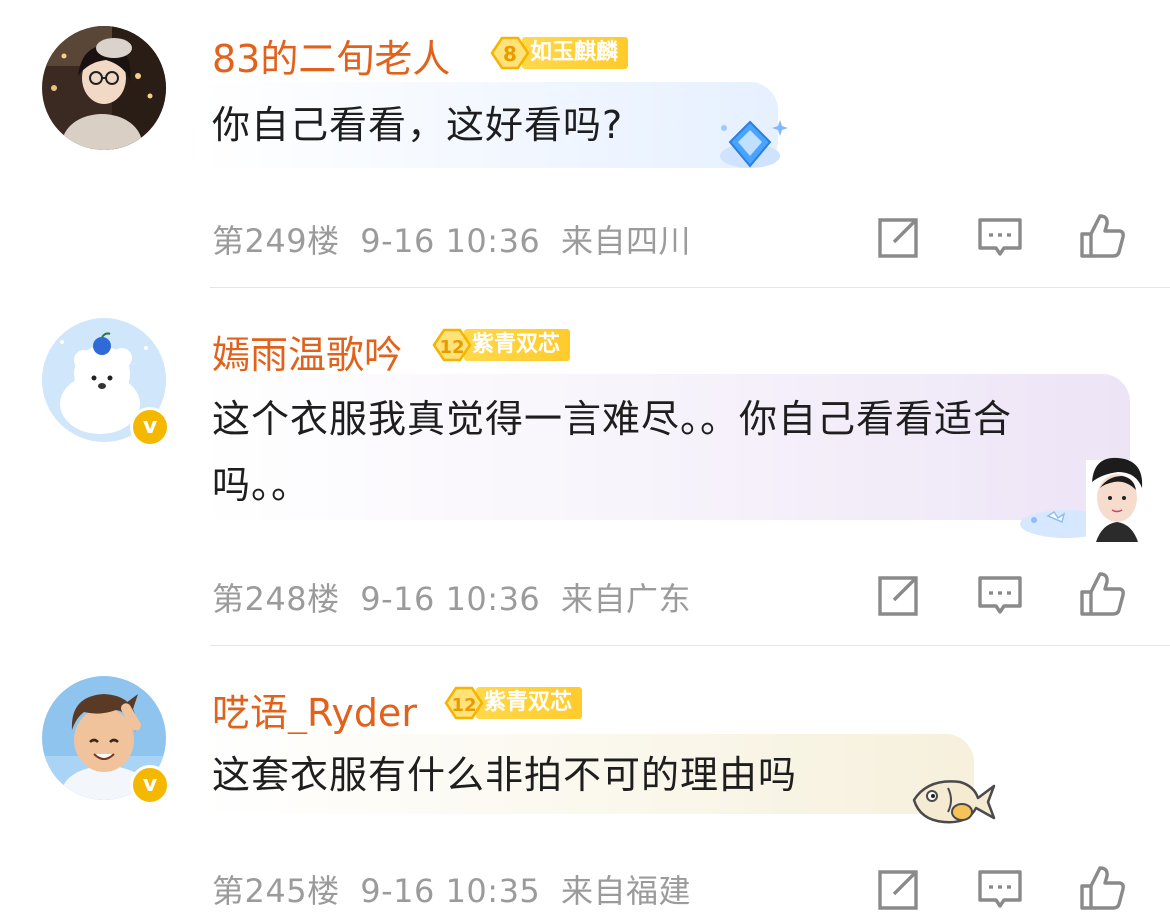  I want to click on fan-title: 如玉麒麟, so click(575, 53).